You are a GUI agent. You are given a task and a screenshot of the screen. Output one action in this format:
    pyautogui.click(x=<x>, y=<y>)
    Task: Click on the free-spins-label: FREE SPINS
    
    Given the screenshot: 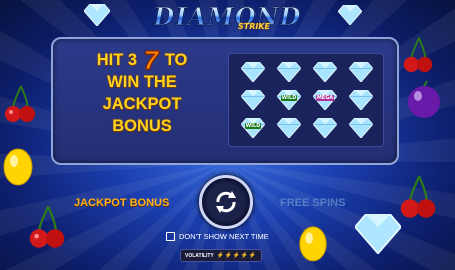 What is the action you would take?
    pyautogui.click(x=313, y=203)
    